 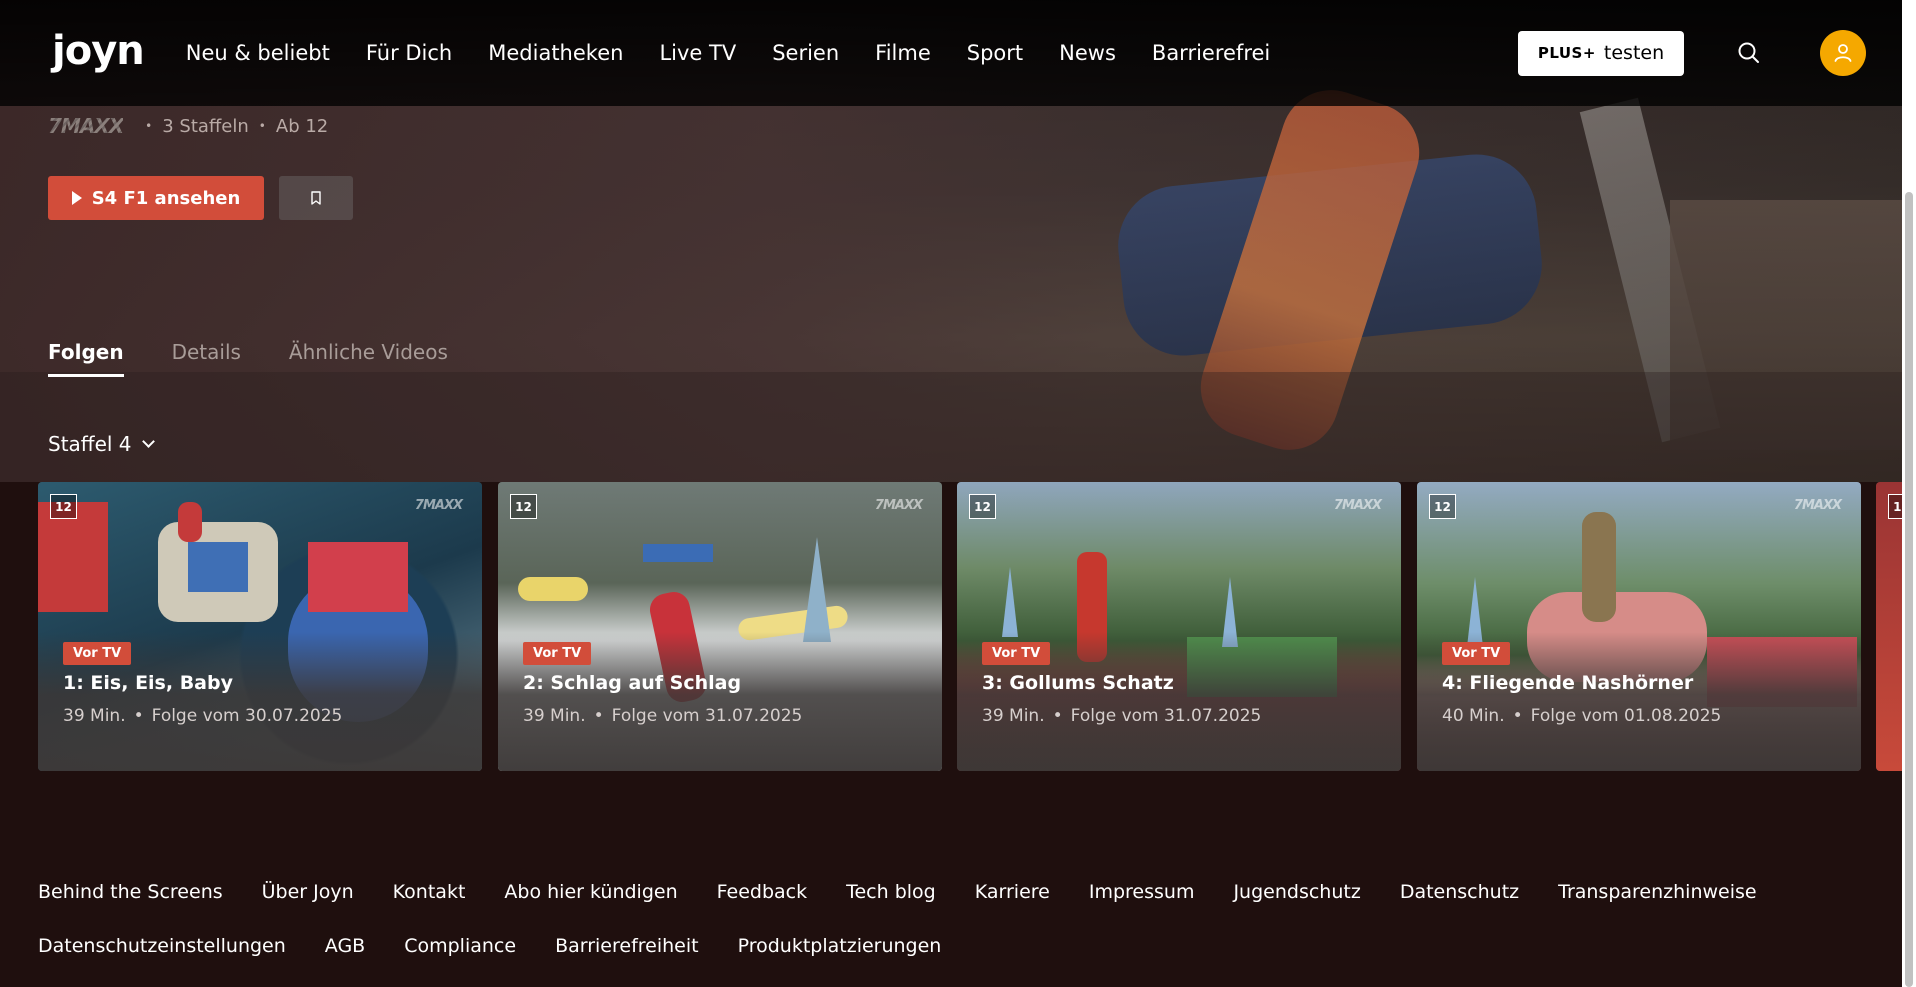 I want to click on scrollbar-thumb, so click(x=1909, y=589).